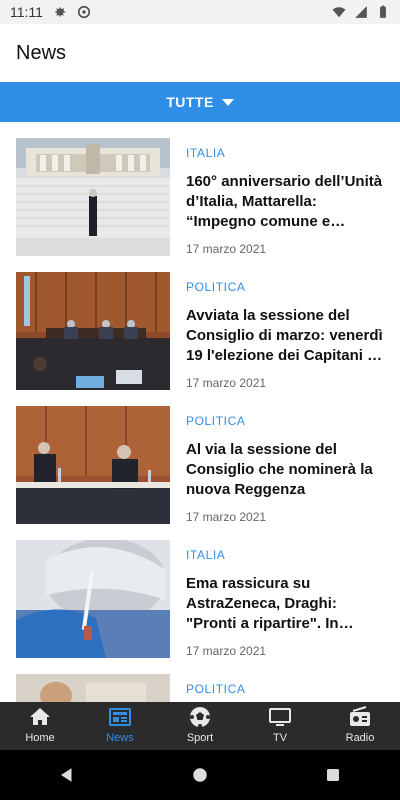  What do you see at coordinates (200, 717) in the screenshot?
I see `soccer-ball-icon` at bounding box center [200, 717].